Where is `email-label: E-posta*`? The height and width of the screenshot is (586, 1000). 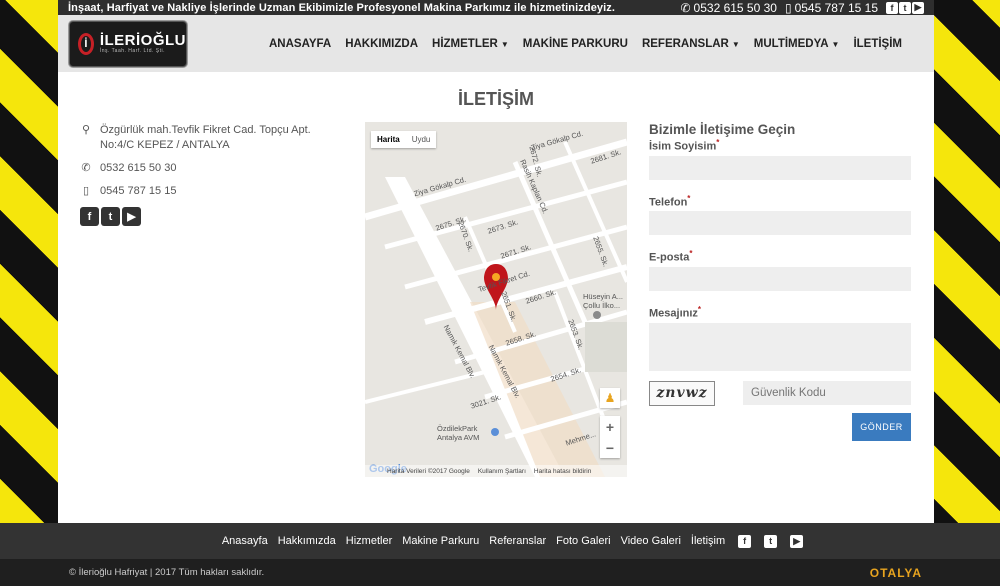 email-label: E-posta* is located at coordinates (671, 256).